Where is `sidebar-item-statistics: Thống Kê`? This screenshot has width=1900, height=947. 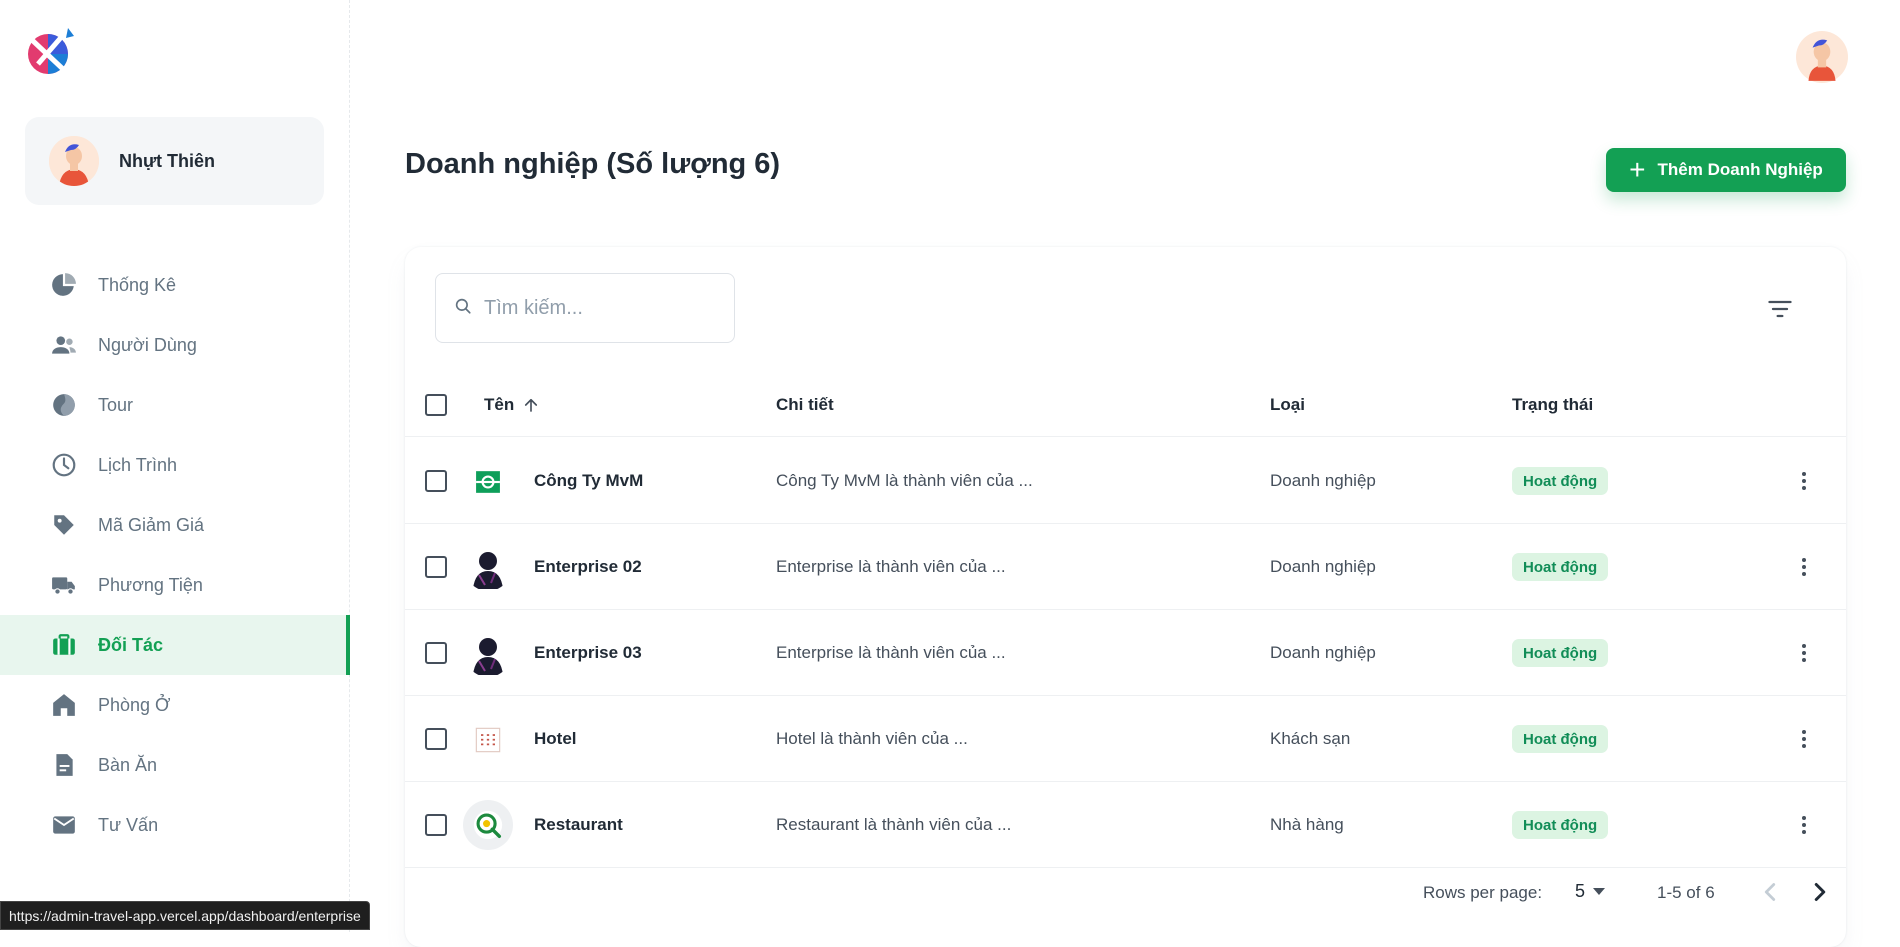 sidebar-item-statistics: Thống Kê is located at coordinates (175, 285).